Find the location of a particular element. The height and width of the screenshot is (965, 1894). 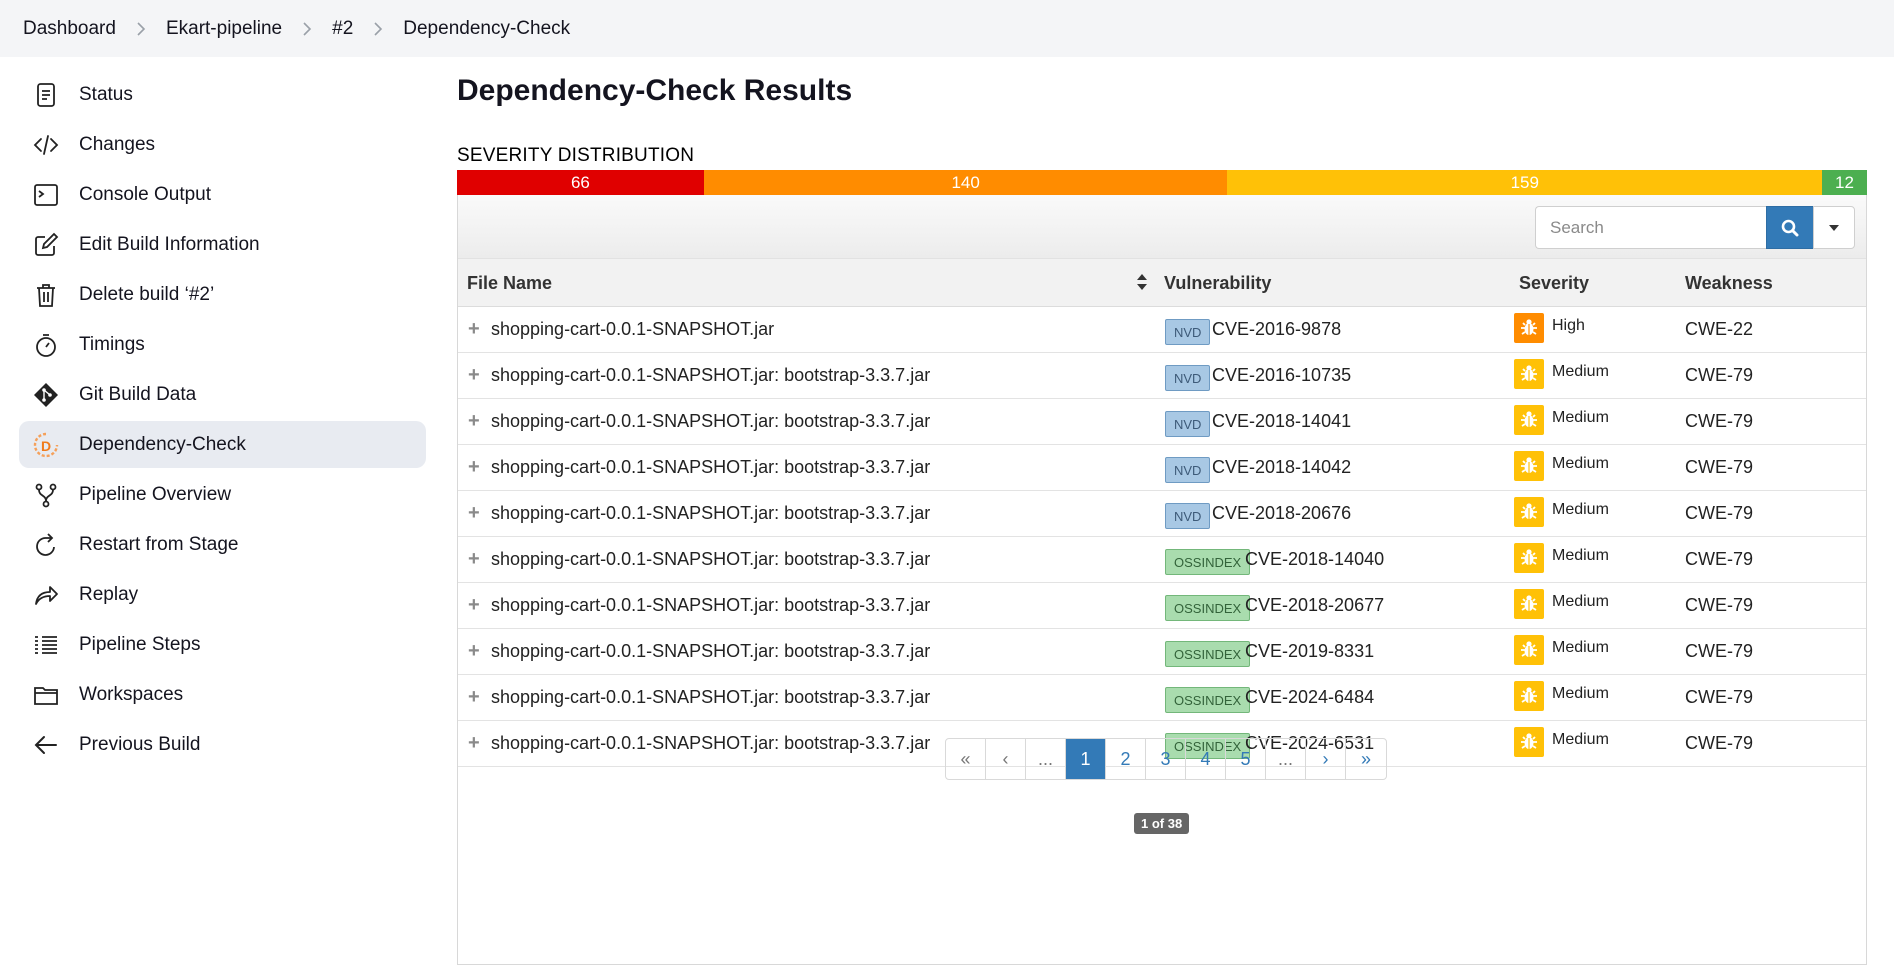

vulnerability-id: CVE-2018-14041 is located at coordinates (1281, 421).